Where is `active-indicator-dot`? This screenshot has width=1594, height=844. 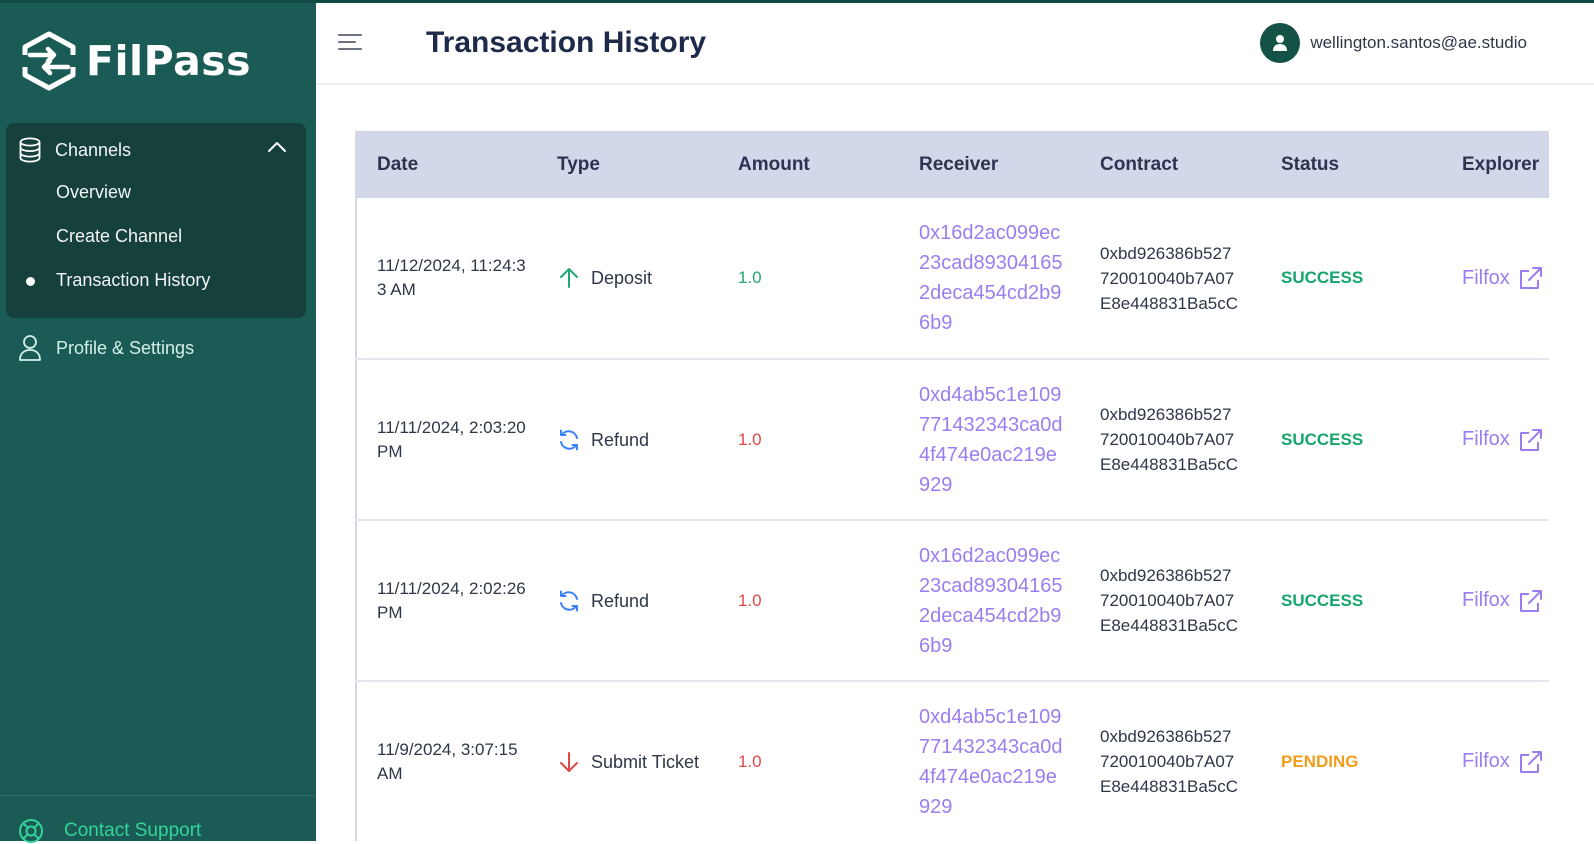 active-indicator-dot is located at coordinates (30, 281).